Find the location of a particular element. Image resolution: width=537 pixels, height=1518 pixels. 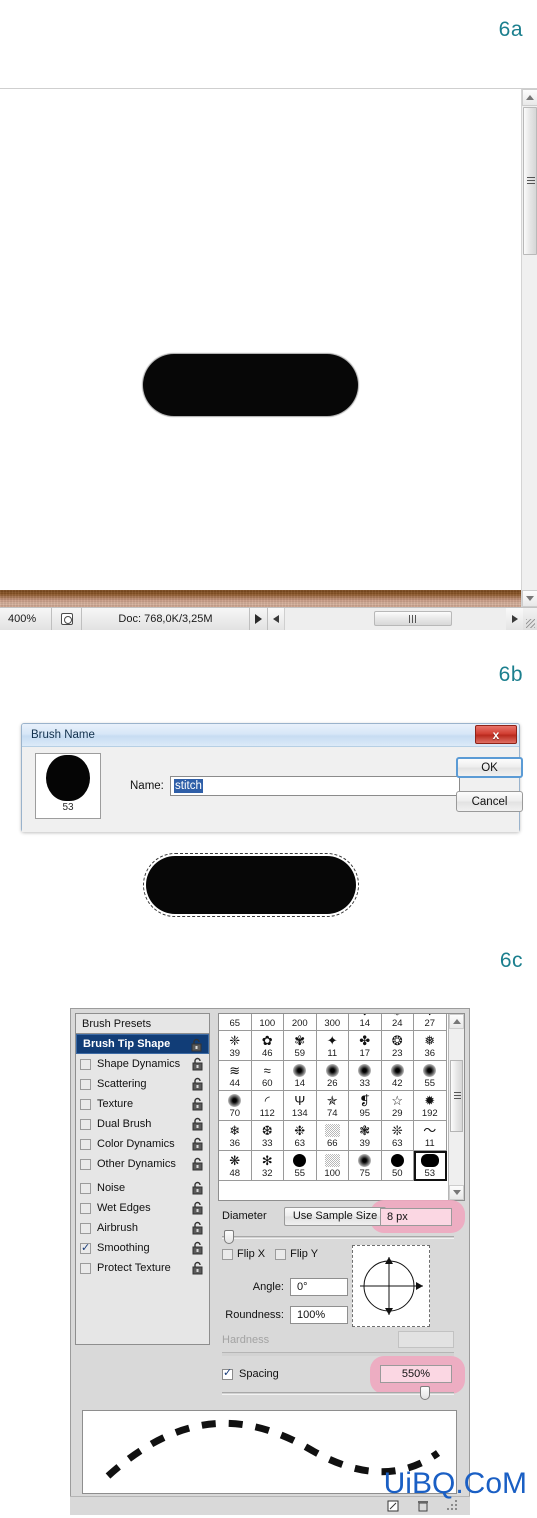

brush-preset-cell: ～ 11 is located at coordinates (430, 1136).